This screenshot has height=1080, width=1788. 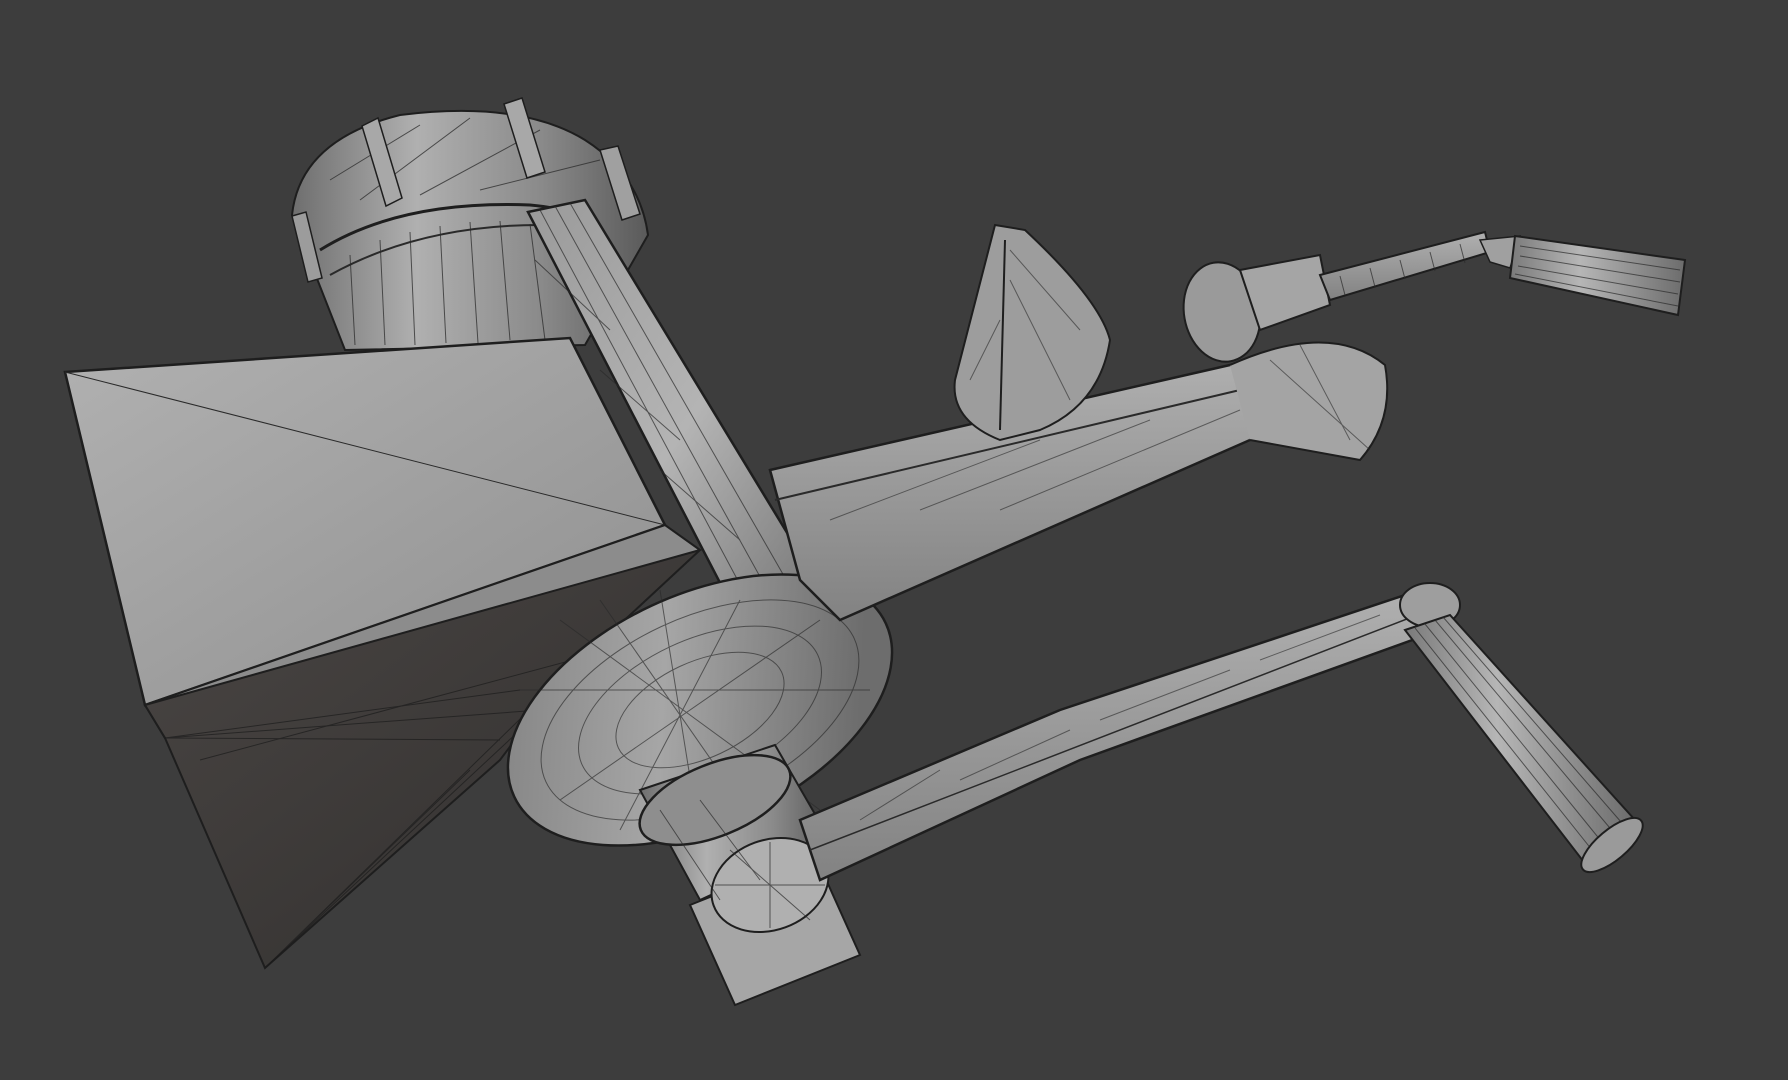 What do you see at coordinates (1527, 747) in the screenshot?
I see `lower-crank-handle` at bounding box center [1527, 747].